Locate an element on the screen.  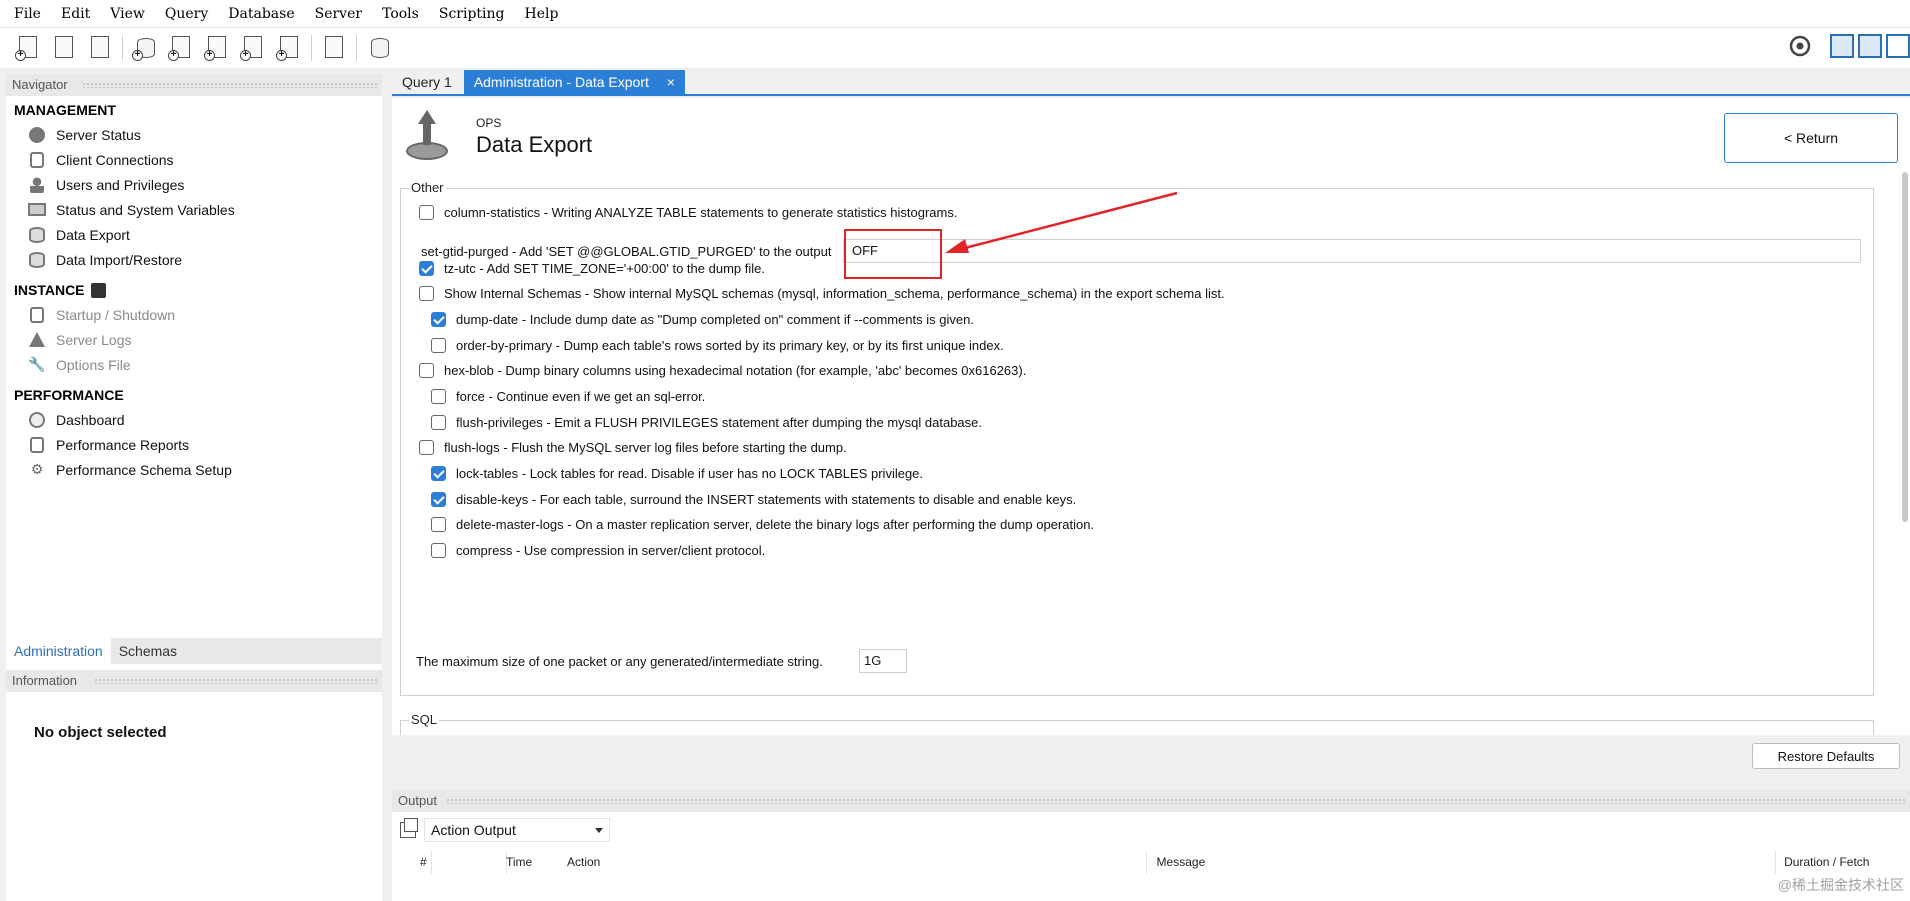
nav-client-connections: Client Connections is located at coordinates (194, 159).